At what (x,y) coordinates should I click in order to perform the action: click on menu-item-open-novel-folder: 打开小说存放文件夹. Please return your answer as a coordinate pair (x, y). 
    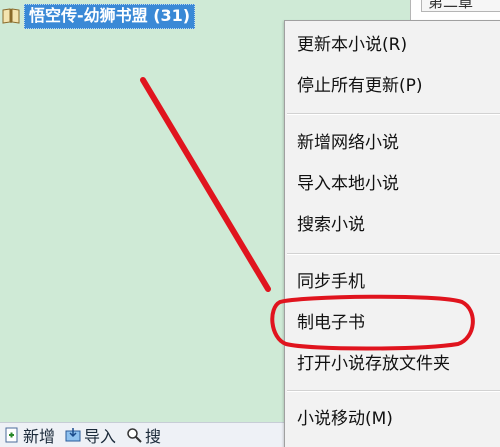
    Looking at the image, I should click on (373, 364).